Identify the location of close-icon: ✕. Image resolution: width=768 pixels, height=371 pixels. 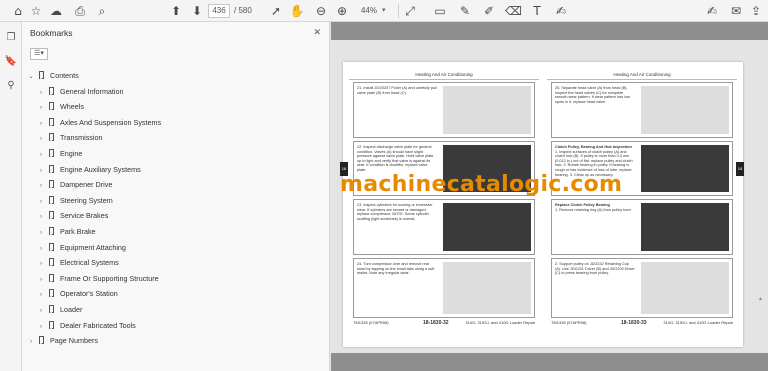
(317, 32).